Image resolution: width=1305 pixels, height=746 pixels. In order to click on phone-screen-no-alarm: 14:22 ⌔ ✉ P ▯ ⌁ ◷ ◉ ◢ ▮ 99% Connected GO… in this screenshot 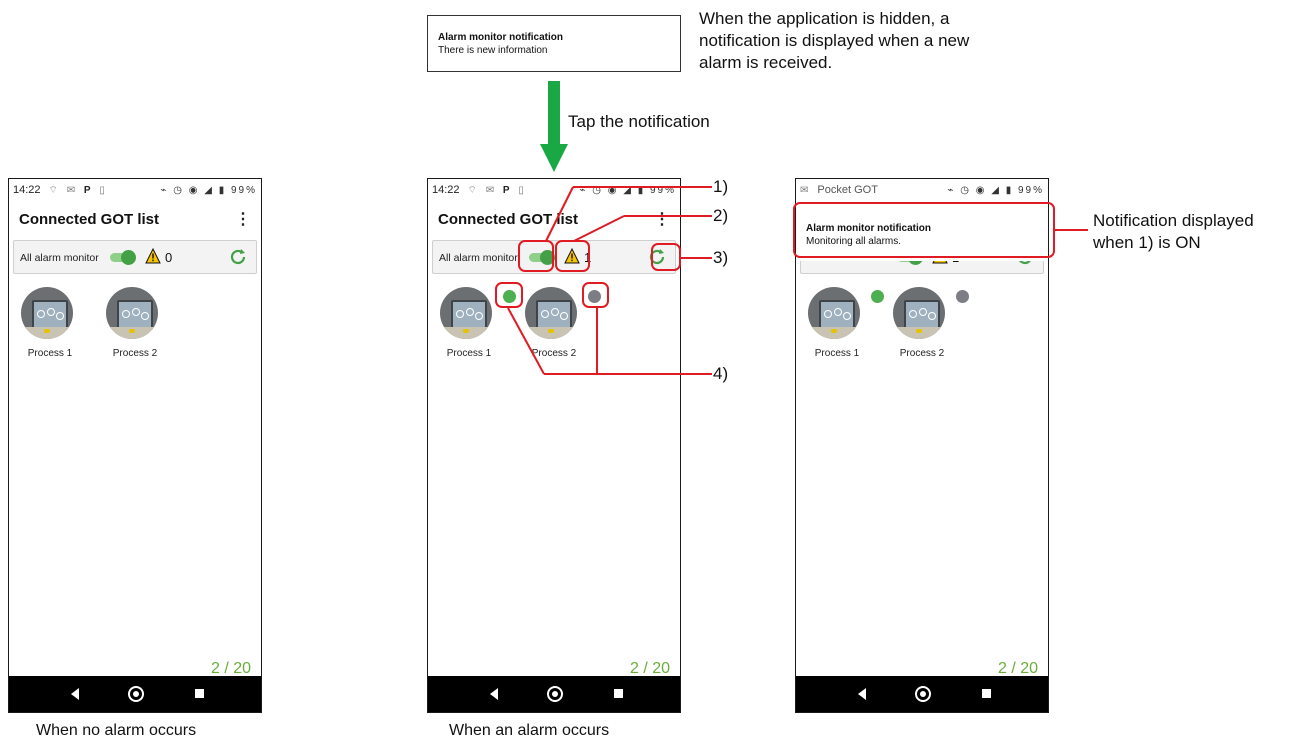, I will do `click(135, 445)`.